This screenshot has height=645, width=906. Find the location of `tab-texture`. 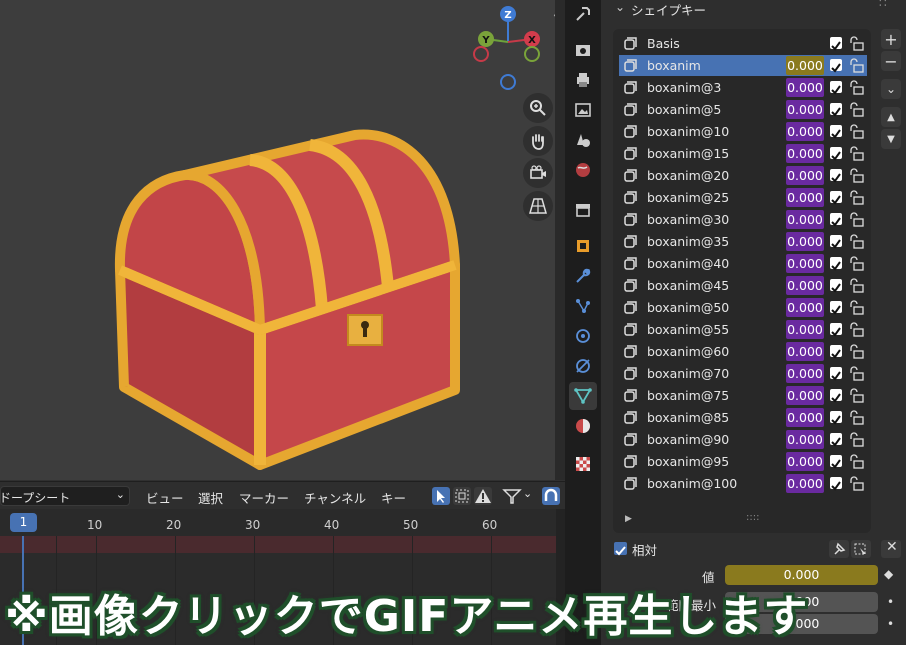

tab-texture is located at coordinates (583, 464).